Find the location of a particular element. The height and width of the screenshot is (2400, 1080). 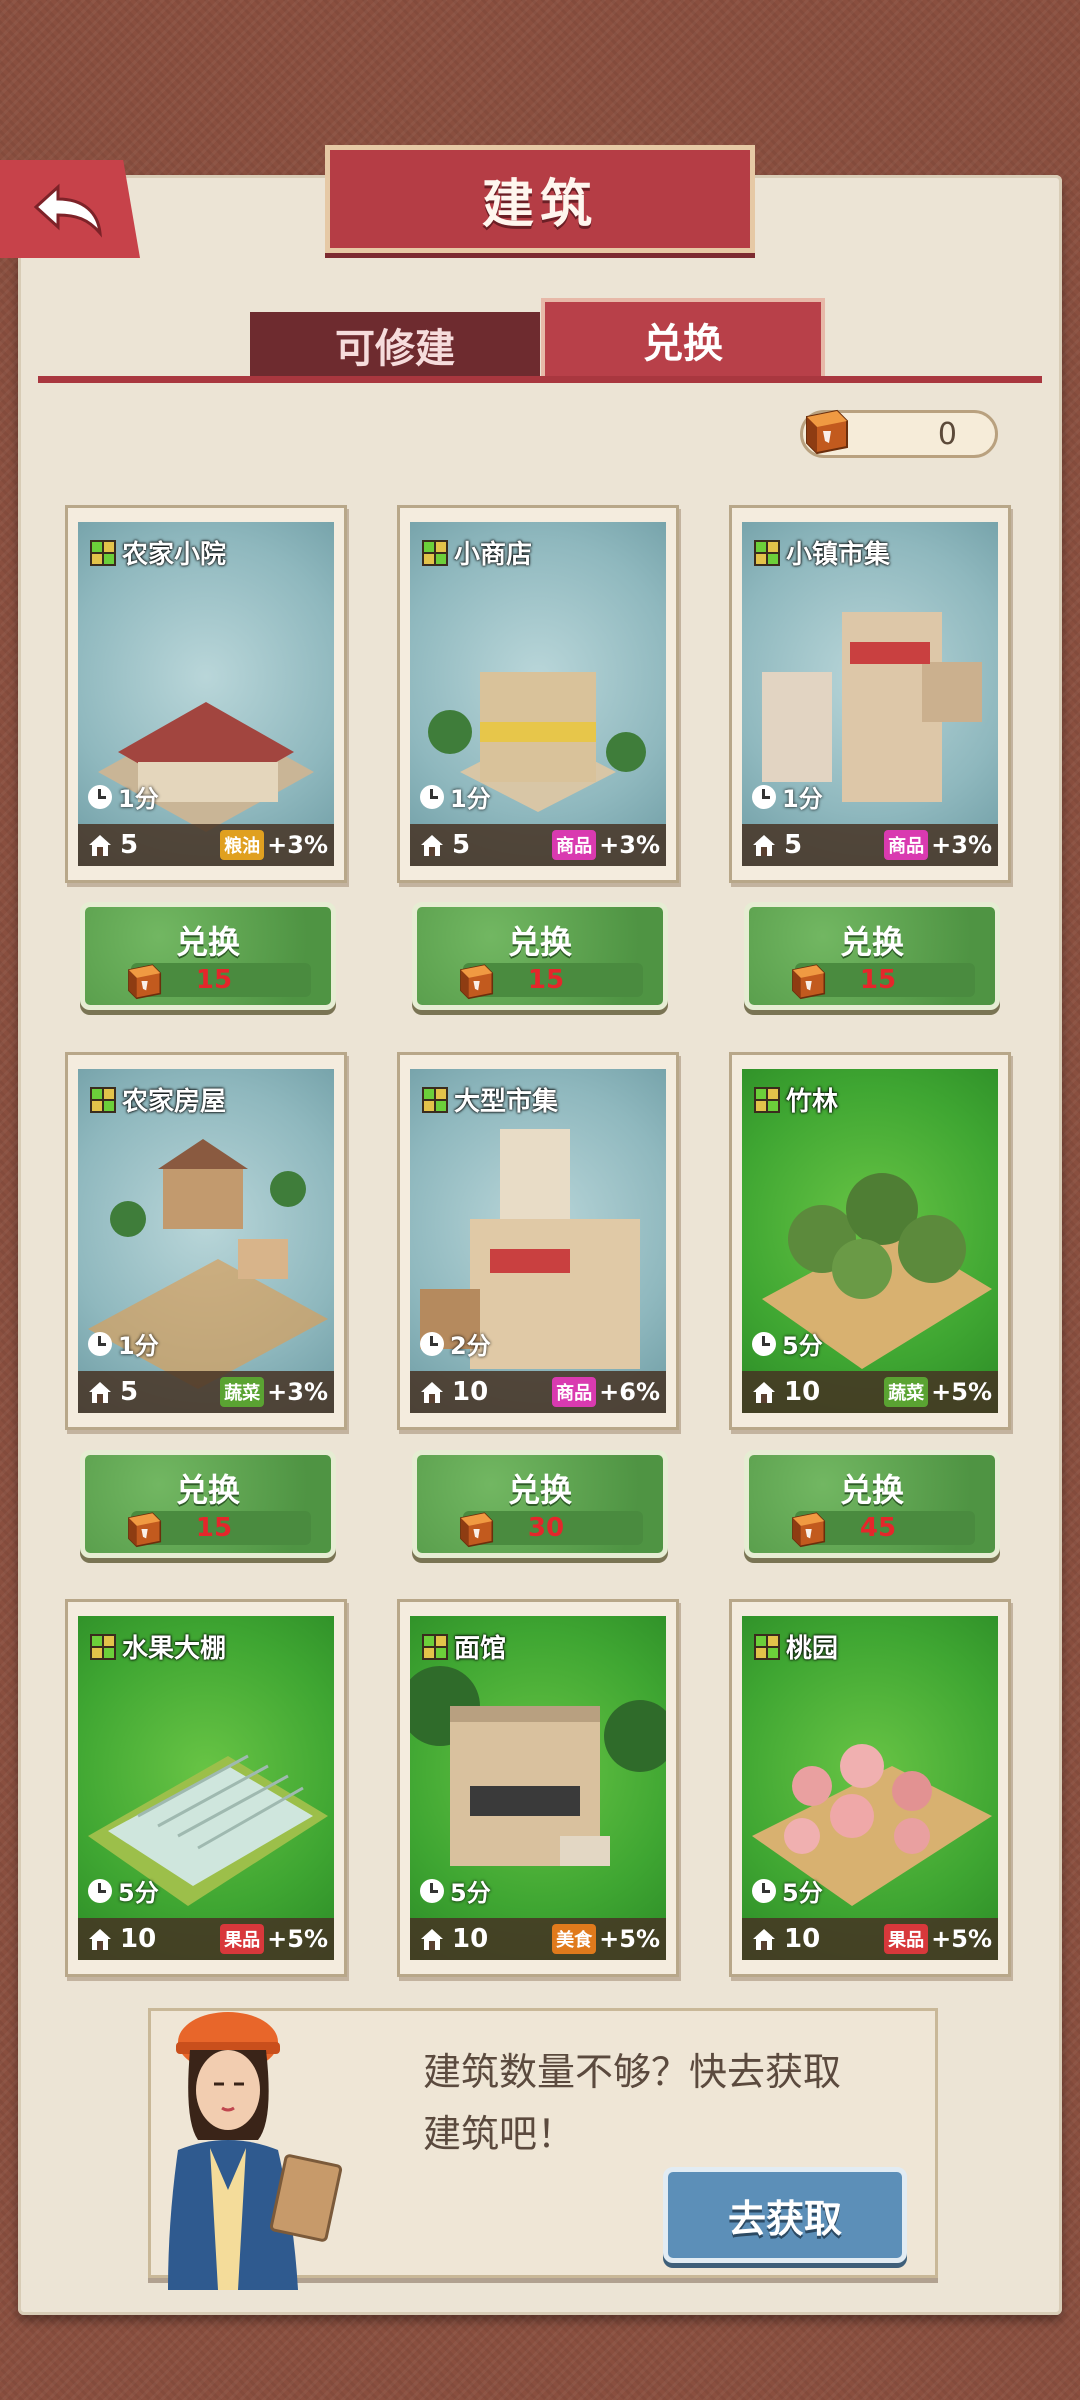

building-name: 小镇市集 is located at coordinates (838, 555).